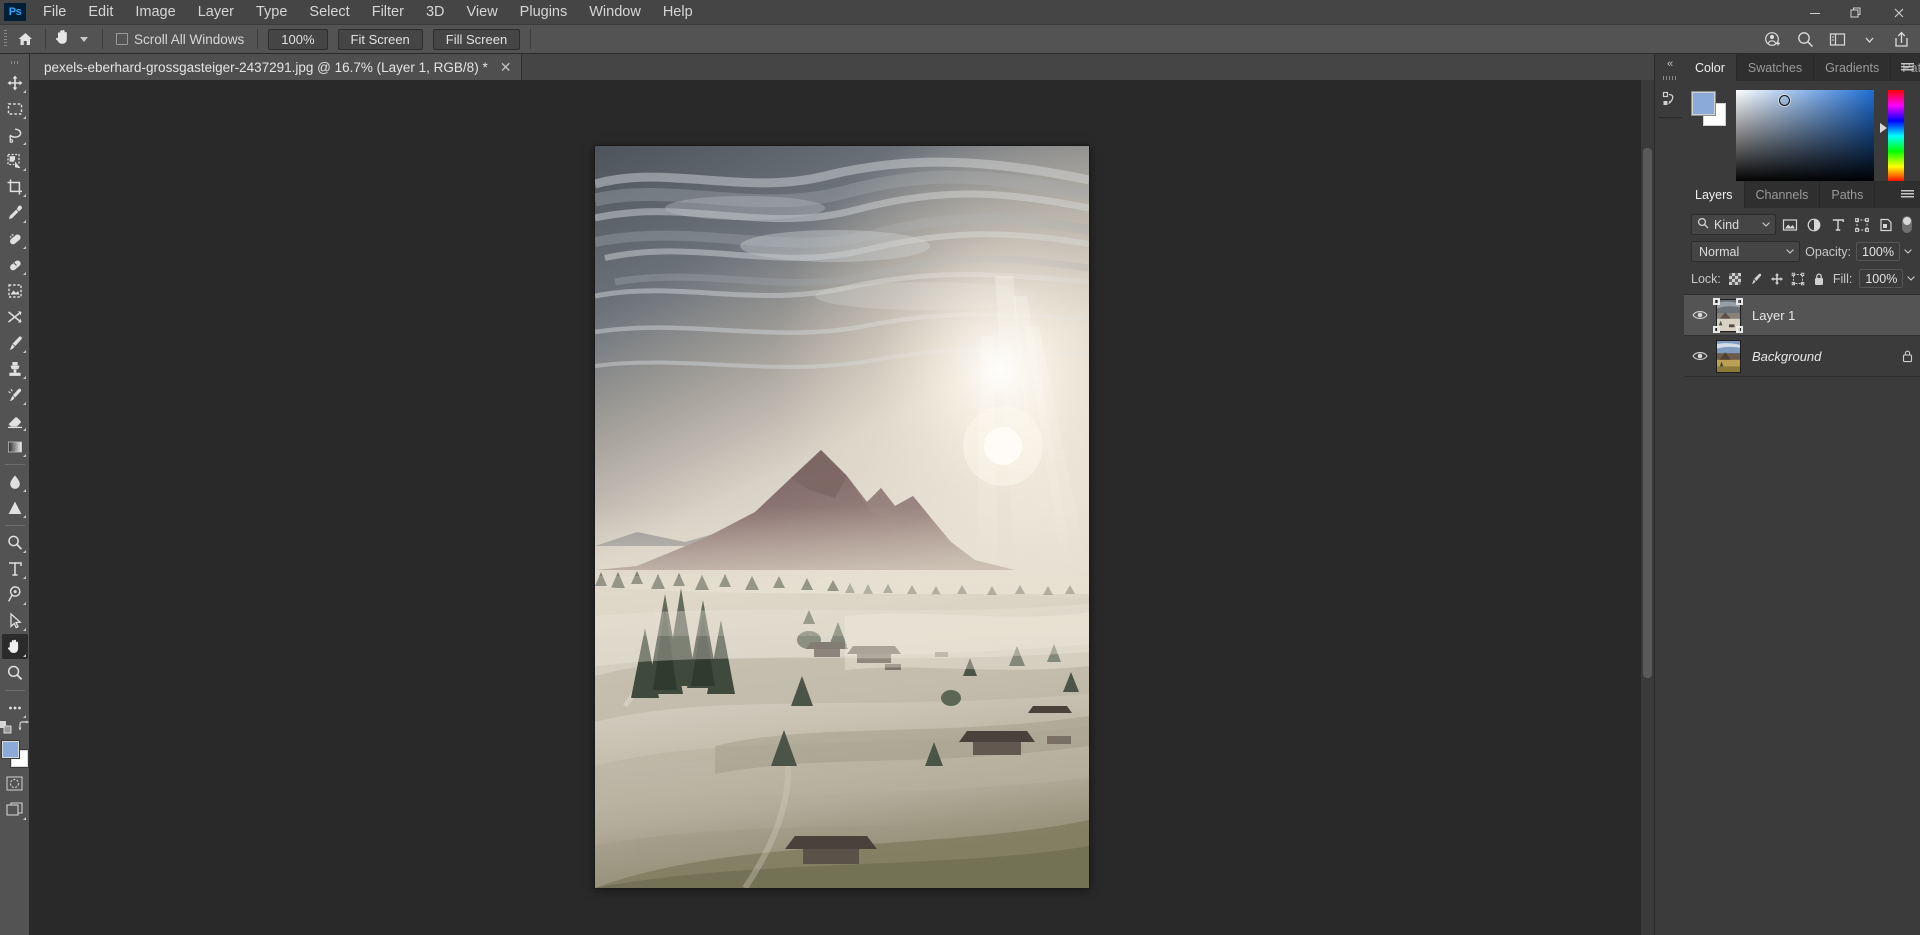  I want to click on pen-tool, so click(15, 594).